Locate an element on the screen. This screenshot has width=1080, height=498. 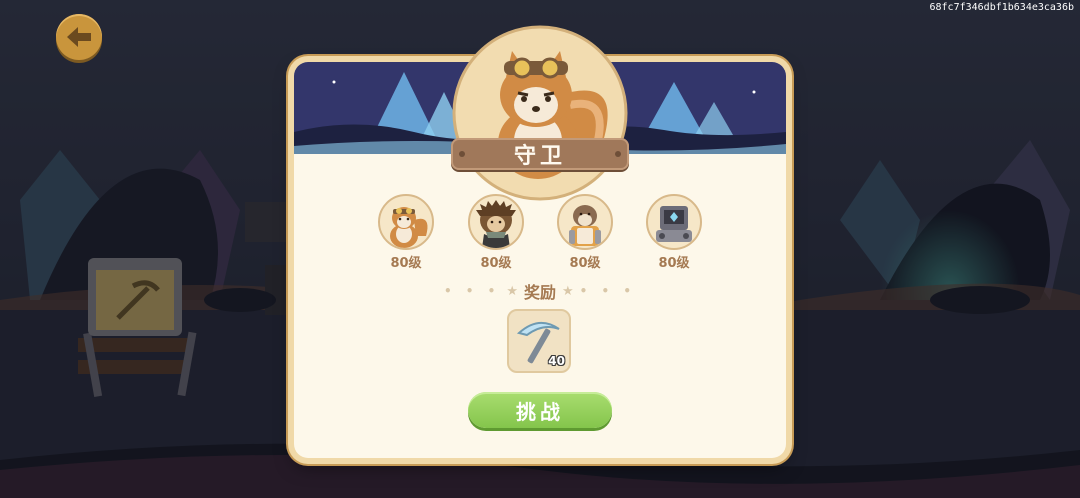
dialog-title: 守卫 is located at coordinates (540, 154).